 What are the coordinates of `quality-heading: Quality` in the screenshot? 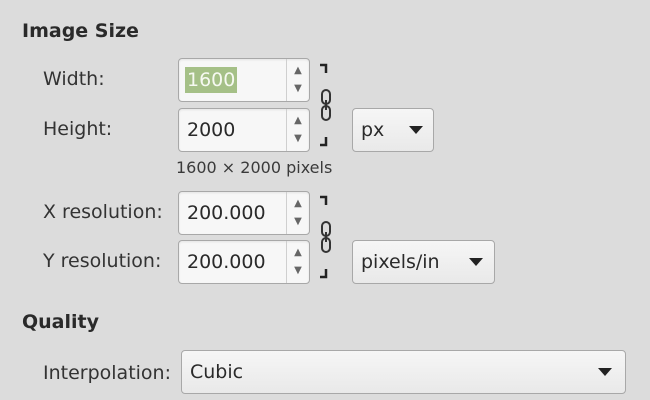 It's located at (60, 322).